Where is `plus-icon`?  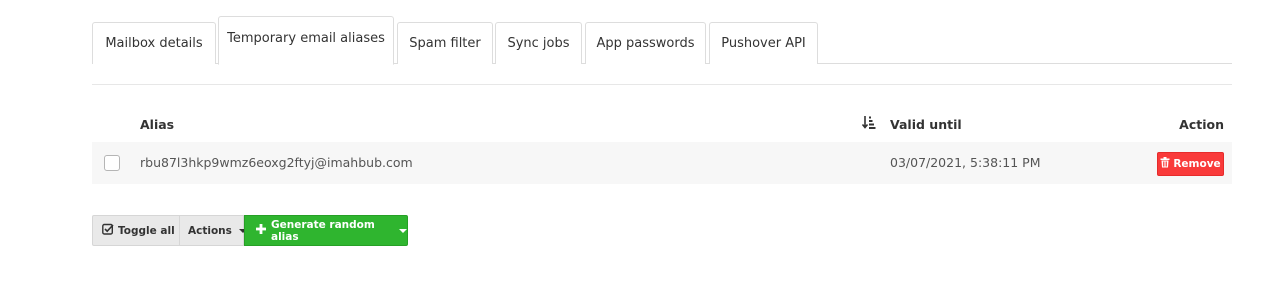 plus-icon is located at coordinates (261, 230).